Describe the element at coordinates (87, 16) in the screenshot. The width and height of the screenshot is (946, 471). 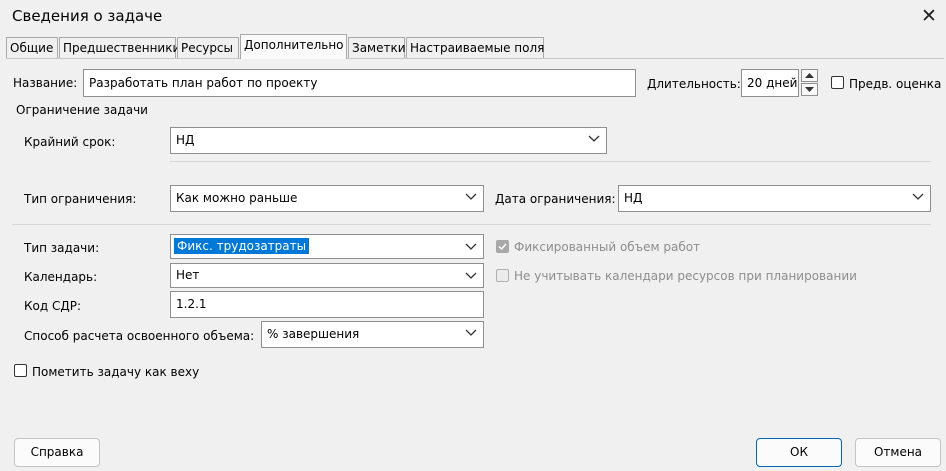
I see `dialog-title: Сведения о задаче` at that location.